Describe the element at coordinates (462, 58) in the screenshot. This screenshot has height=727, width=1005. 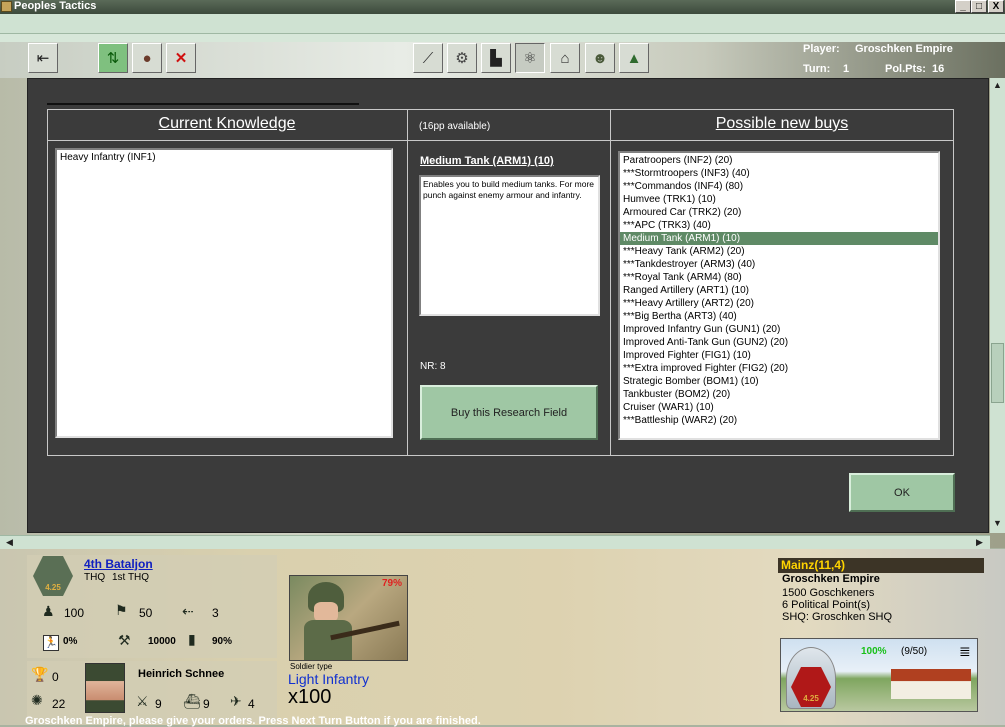
I see `gears-icon: ⚙` at that location.